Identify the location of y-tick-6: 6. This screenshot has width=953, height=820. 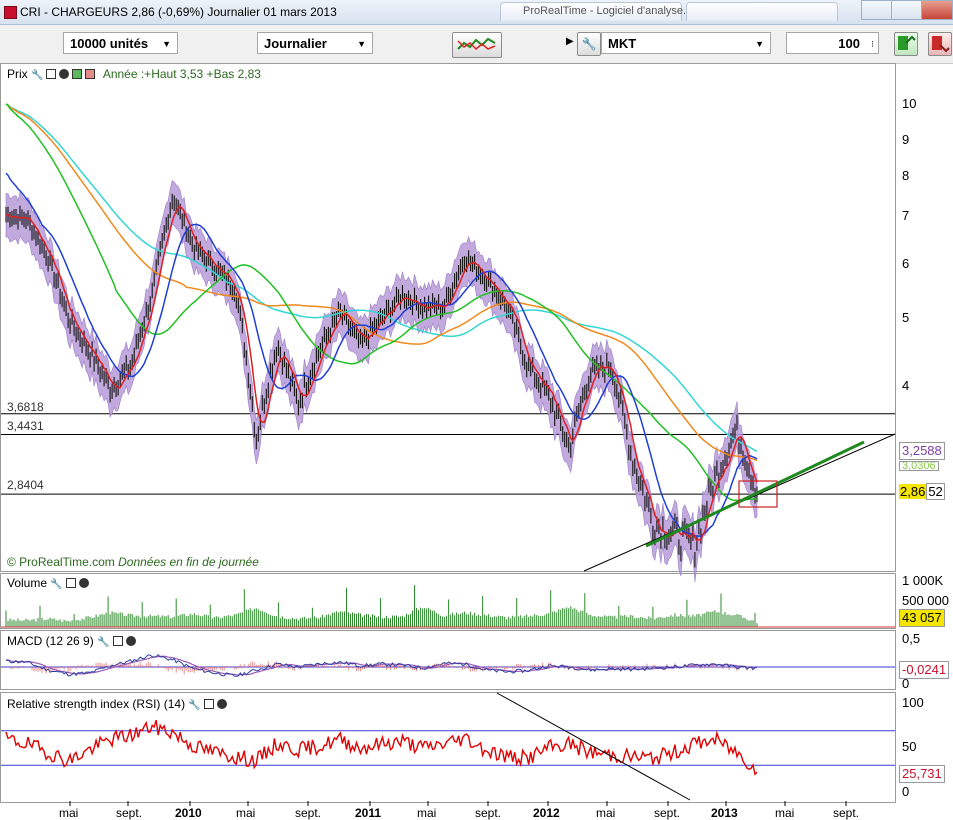
(906, 263).